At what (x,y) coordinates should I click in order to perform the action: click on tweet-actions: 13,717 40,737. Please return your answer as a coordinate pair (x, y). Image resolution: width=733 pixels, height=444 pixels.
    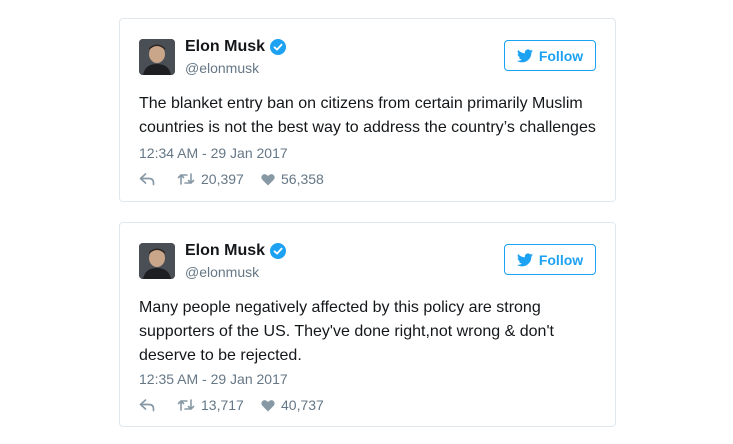
    Looking at the image, I should click on (231, 405).